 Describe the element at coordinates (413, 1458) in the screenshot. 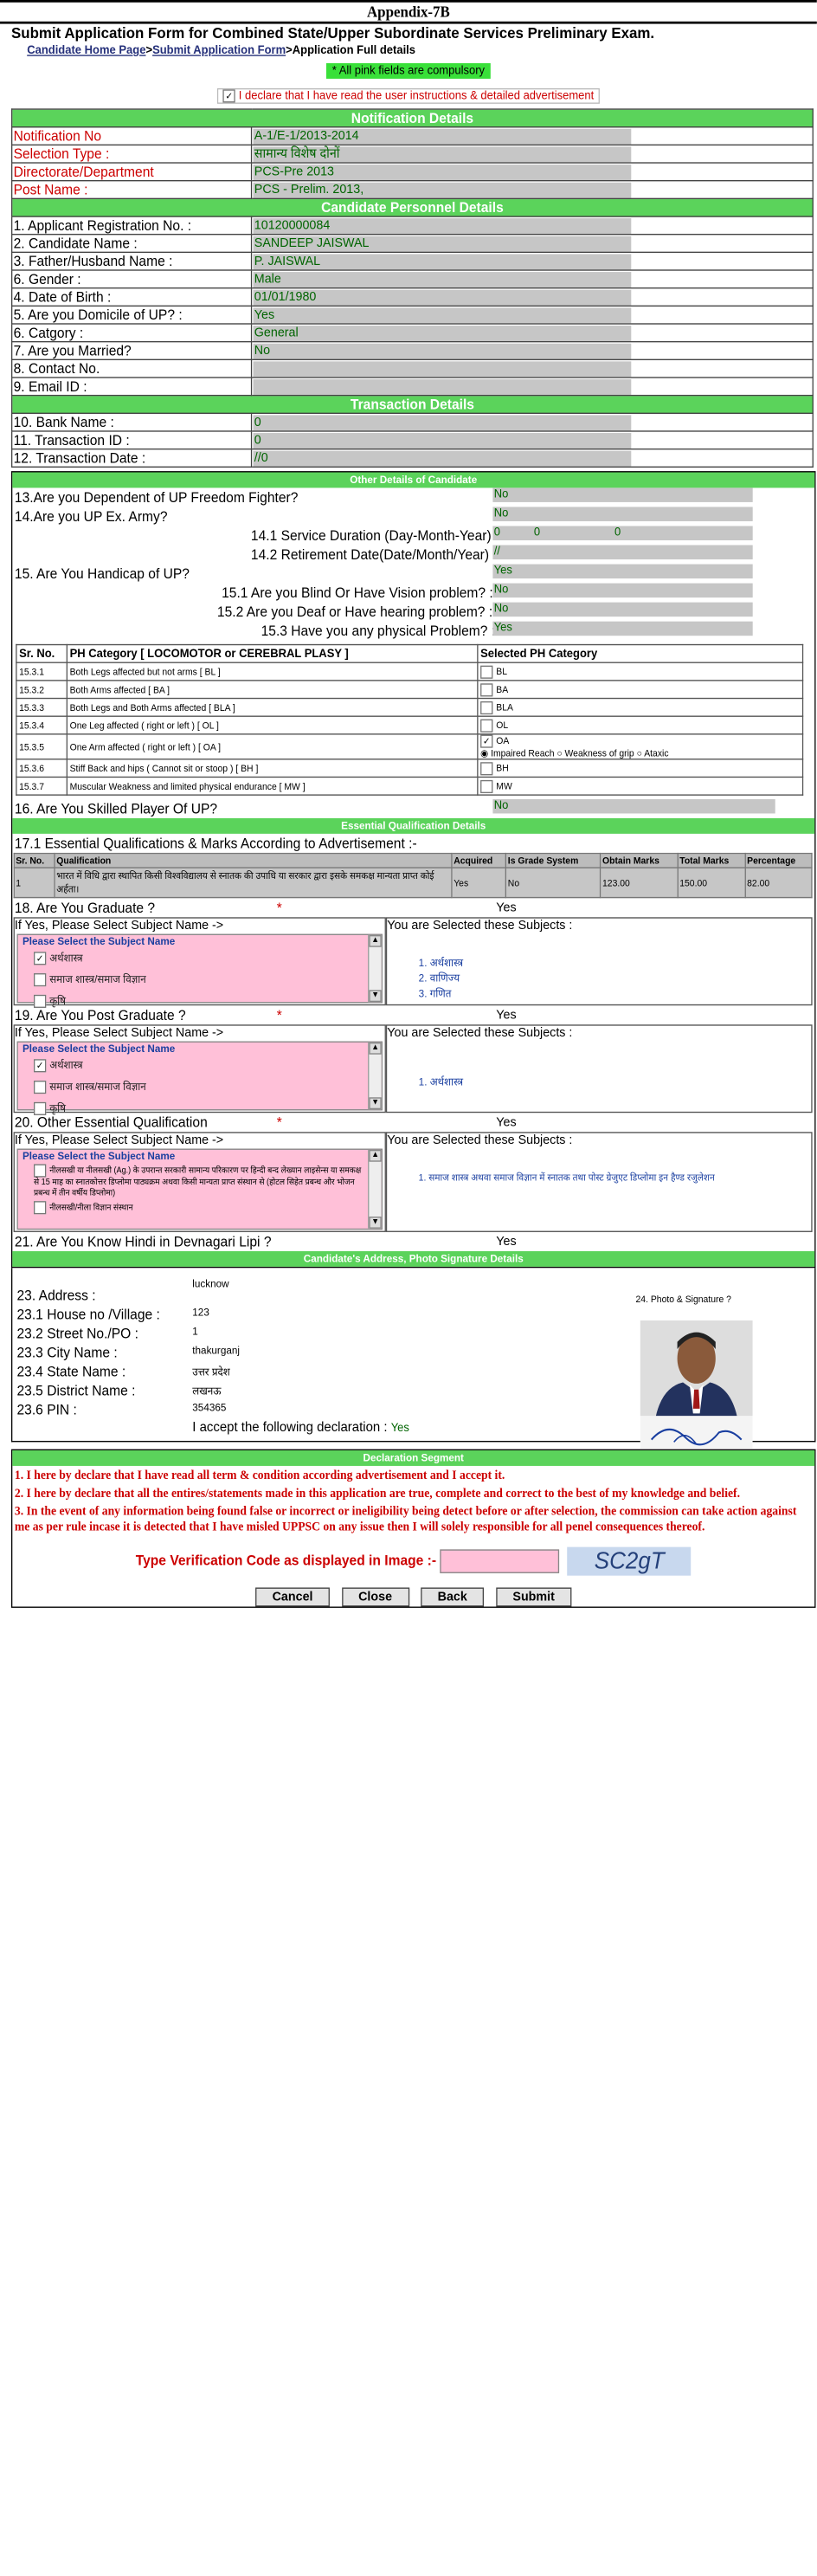

I see `section-heading: Declaration Segment` at that location.